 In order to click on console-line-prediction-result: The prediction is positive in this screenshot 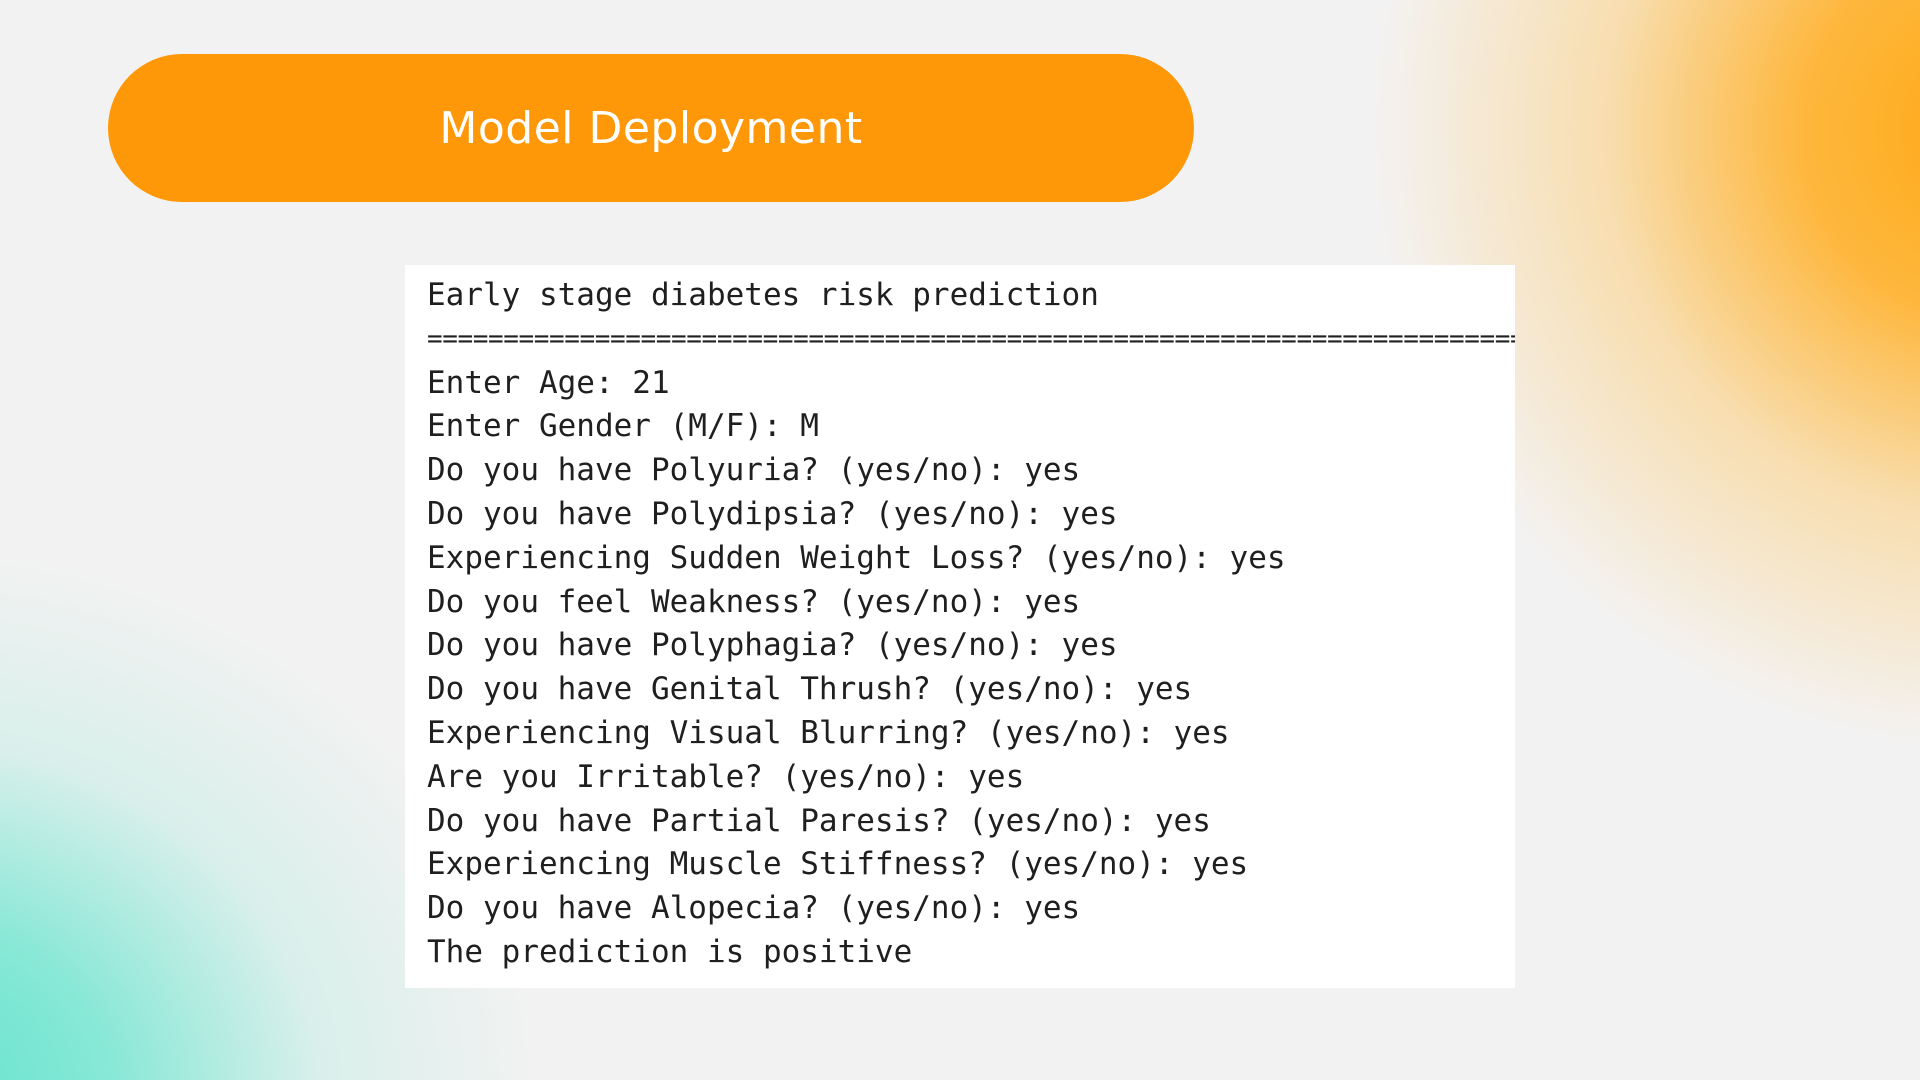, I will do `click(670, 951)`.